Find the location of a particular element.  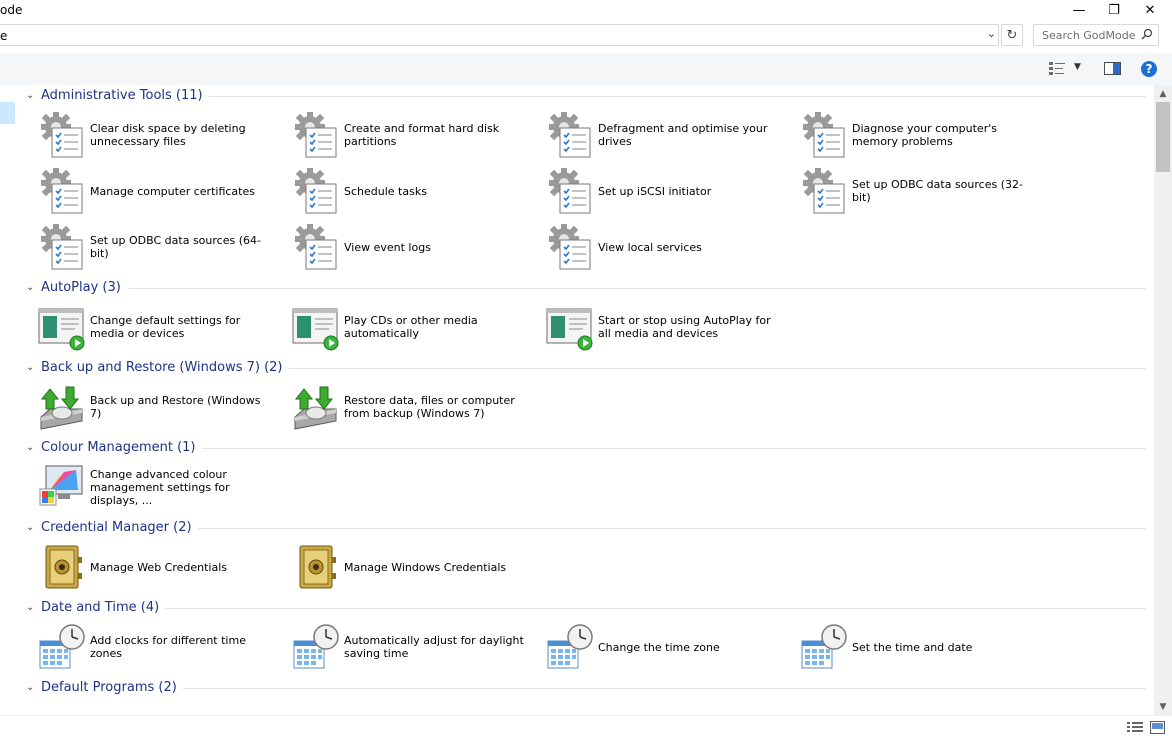

control-panel-item: Schedule tasks is located at coordinates (399, 191).